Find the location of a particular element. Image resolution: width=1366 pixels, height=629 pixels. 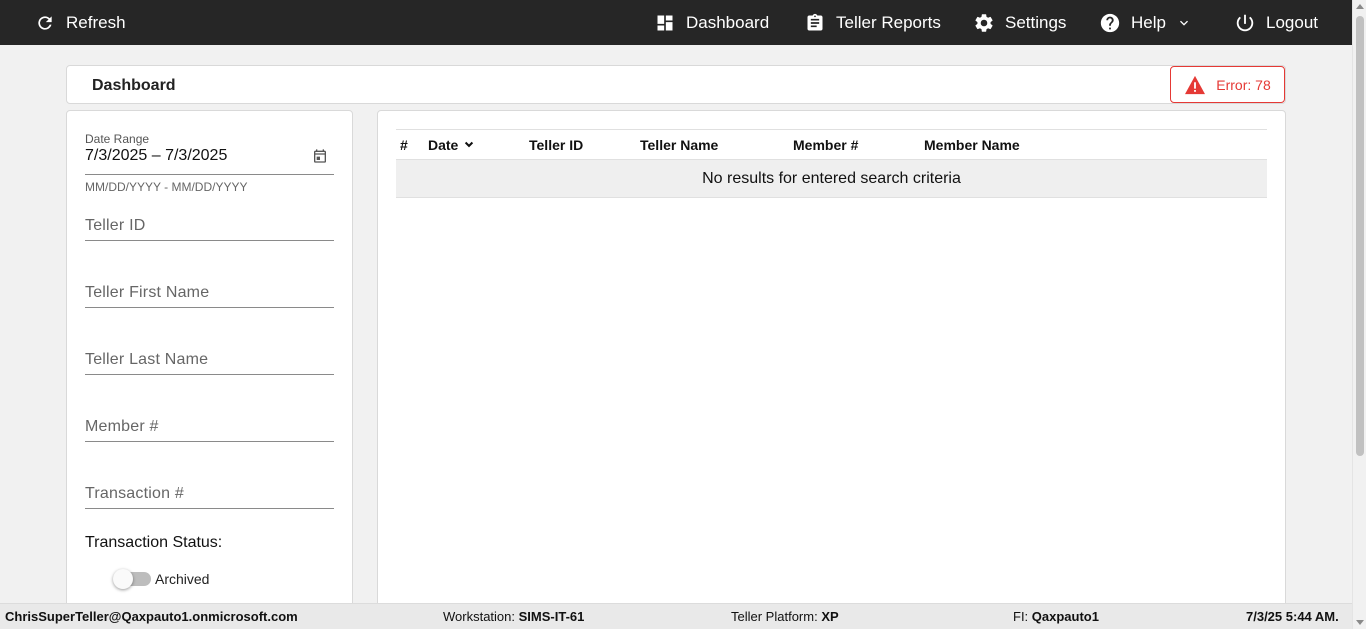

refresh-button: Refresh is located at coordinates (80, 22).